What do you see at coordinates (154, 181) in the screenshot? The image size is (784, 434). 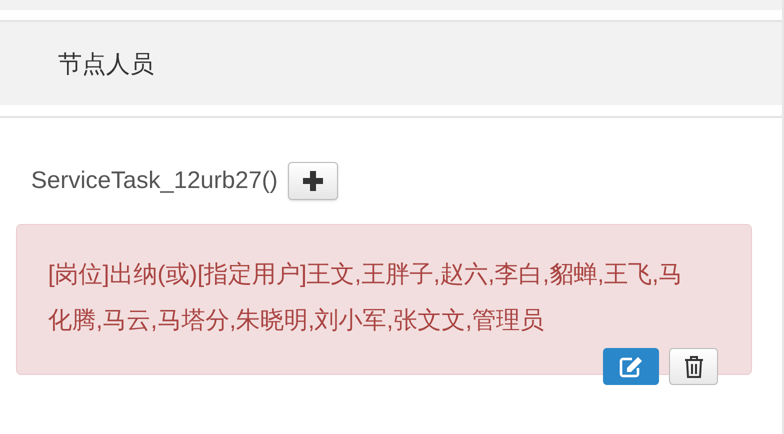 I see `task-label: ServiceTask_12urb27()` at bounding box center [154, 181].